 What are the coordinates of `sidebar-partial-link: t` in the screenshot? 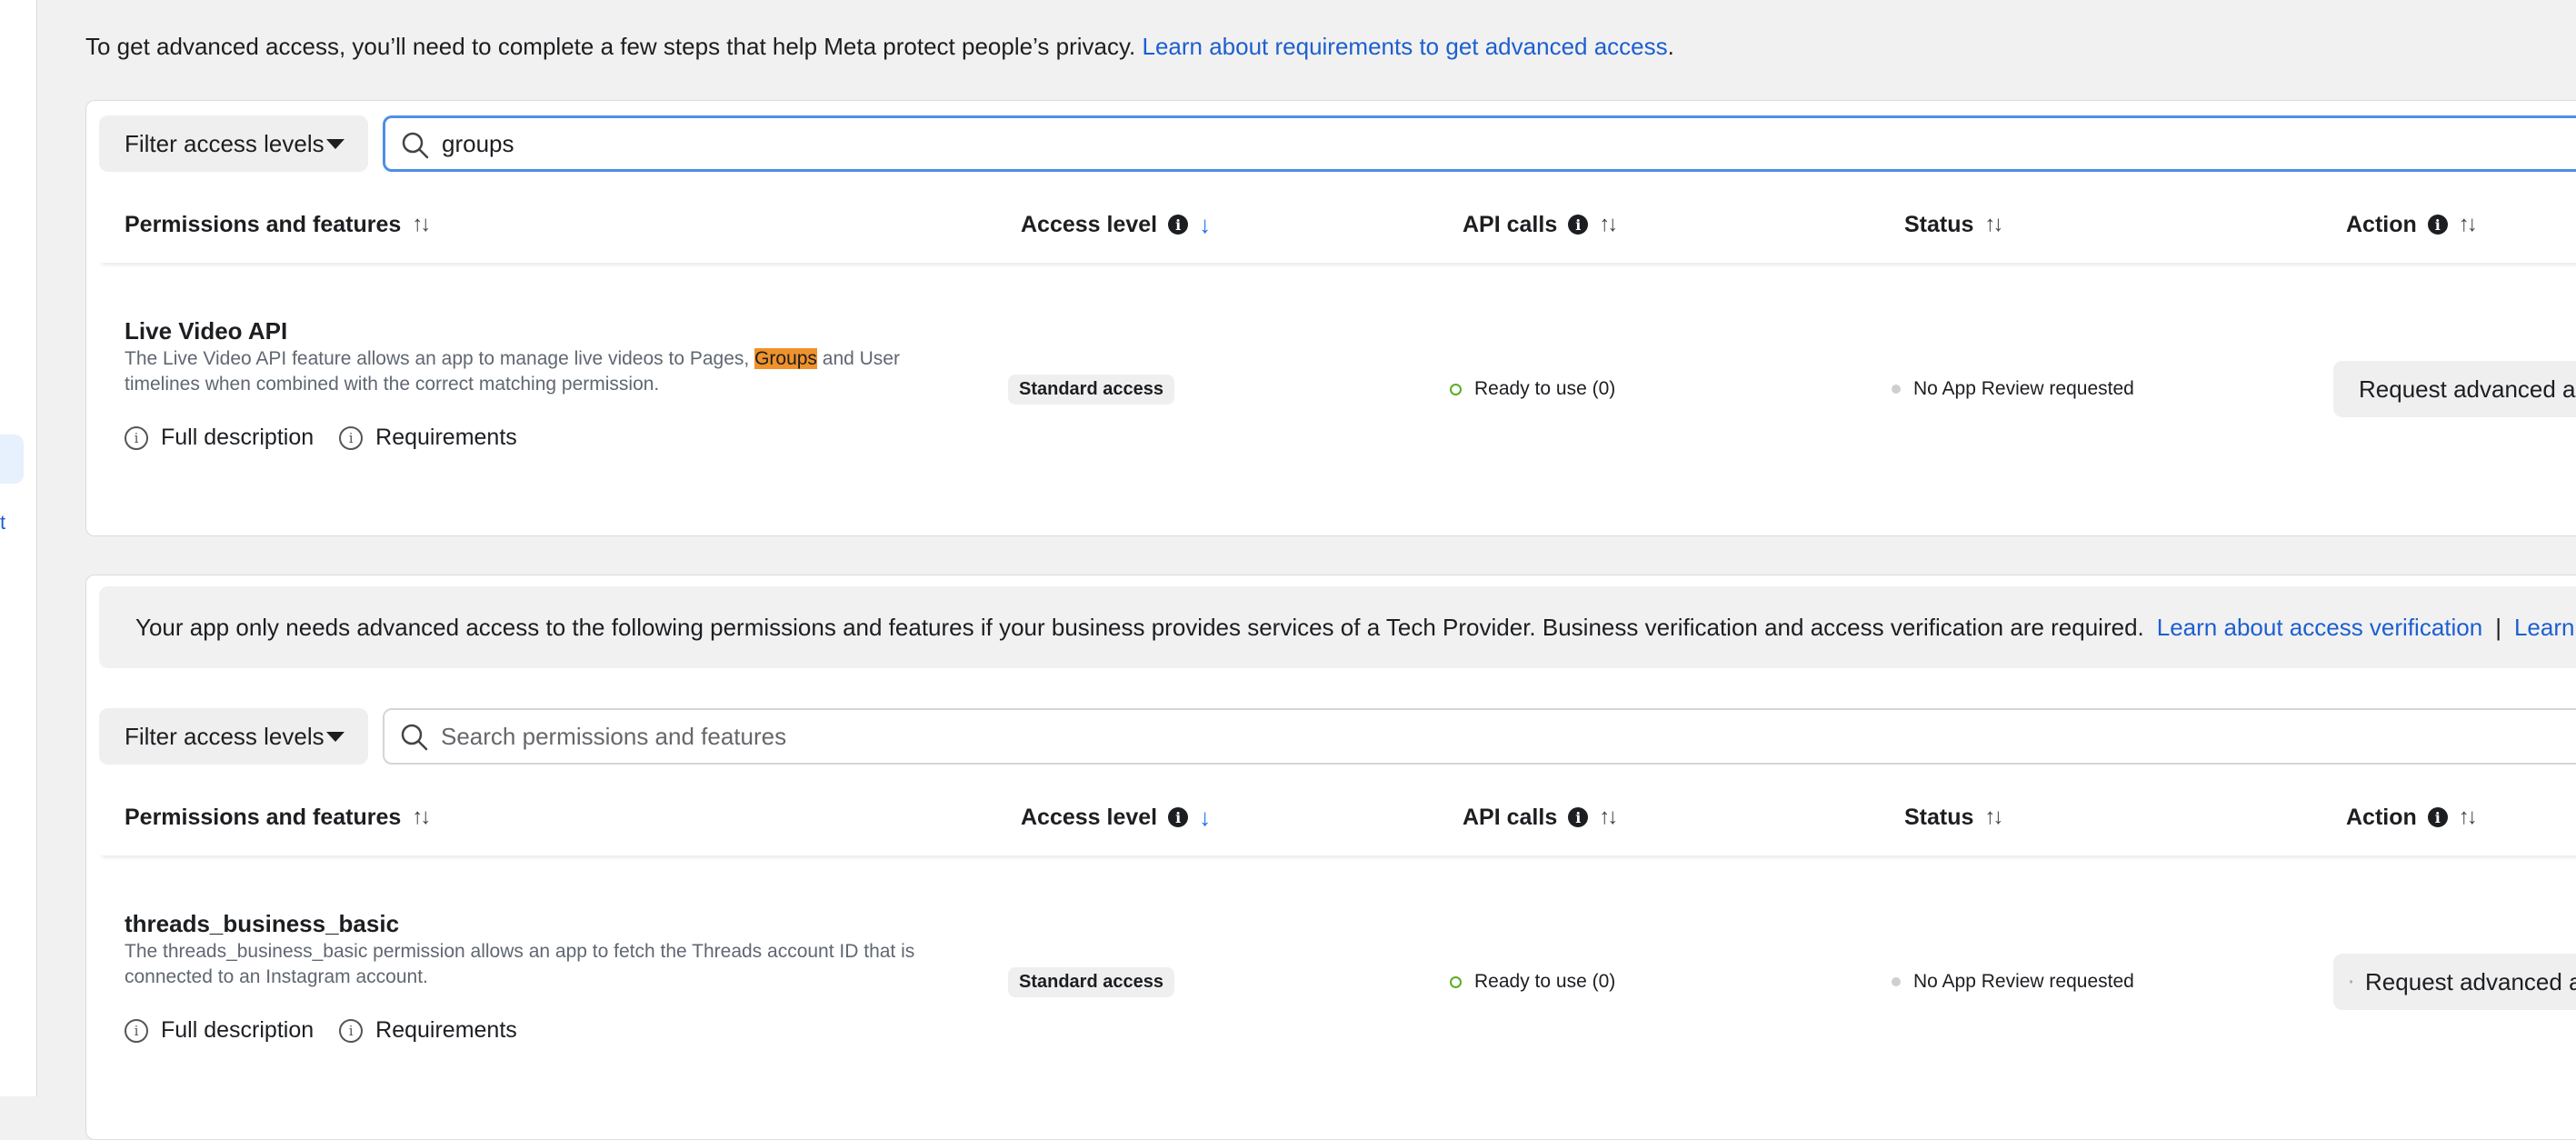 It's located at (3, 523).